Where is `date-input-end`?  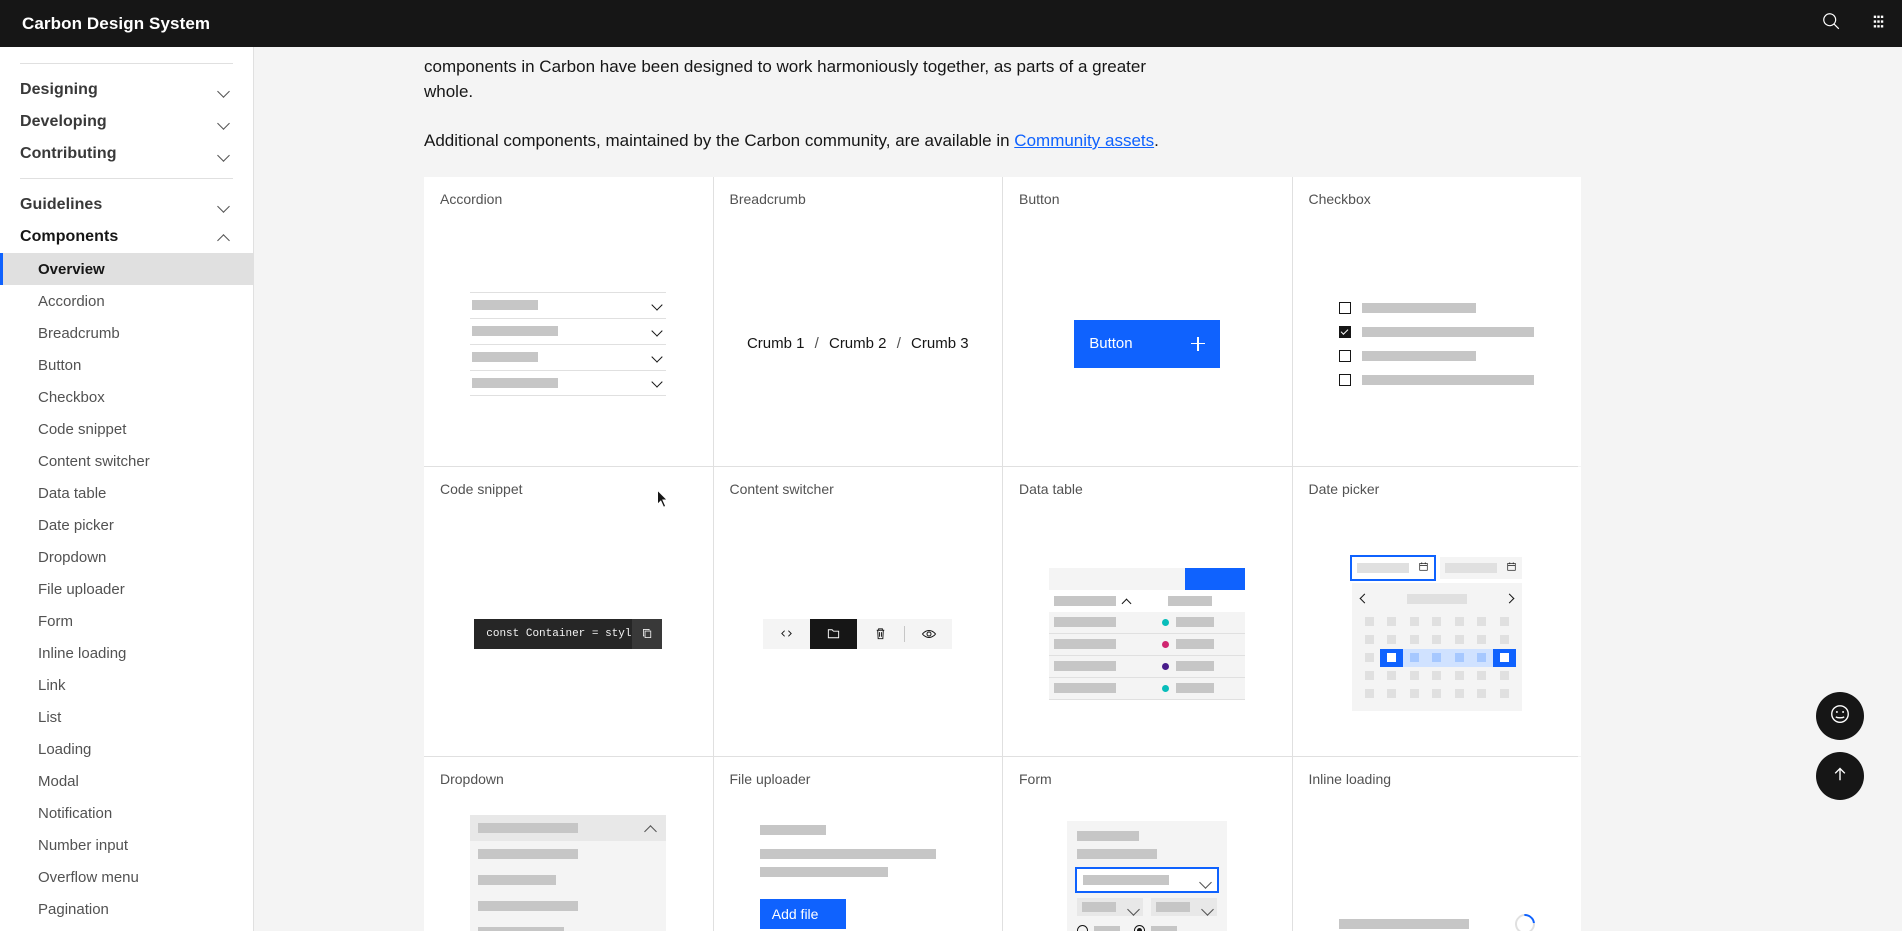 date-input-end is located at coordinates (1480, 567).